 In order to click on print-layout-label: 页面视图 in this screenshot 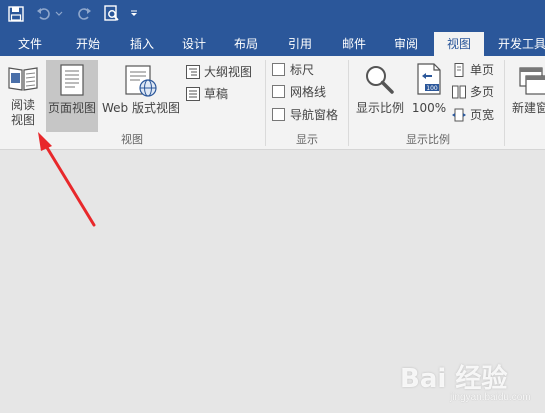, I will do `click(71, 108)`.